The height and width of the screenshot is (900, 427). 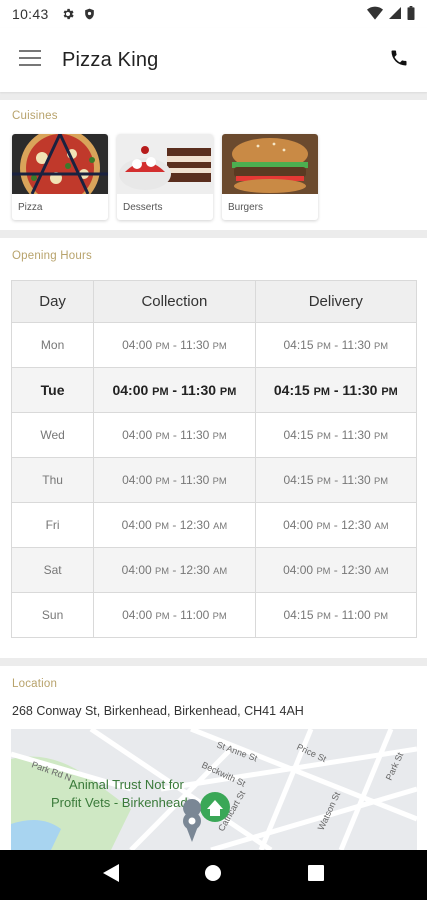 What do you see at coordinates (213, 60) in the screenshot?
I see `app-bar: Pizza King` at bounding box center [213, 60].